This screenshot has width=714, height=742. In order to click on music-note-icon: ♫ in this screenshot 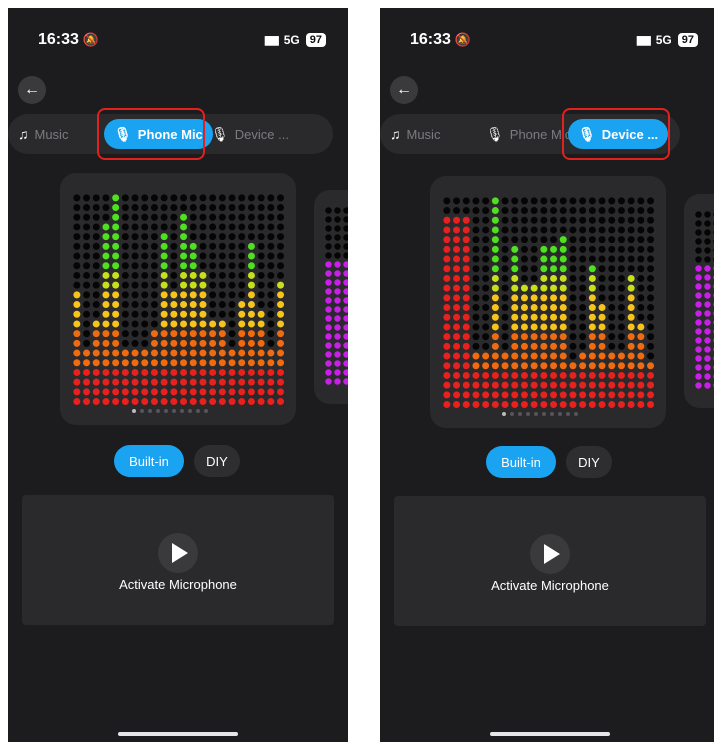, I will do `click(395, 134)`.